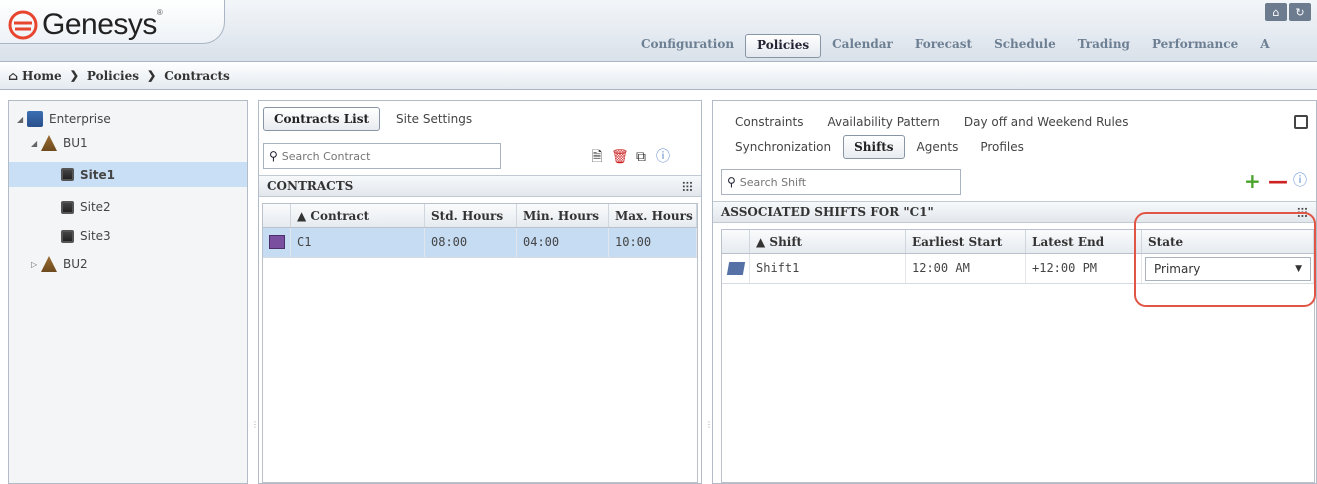 The image size is (1317, 484). What do you see at coordinates (783, 46) in the screenshot?
I see `nav-policies: Policies` at bounding box center [783, 46].